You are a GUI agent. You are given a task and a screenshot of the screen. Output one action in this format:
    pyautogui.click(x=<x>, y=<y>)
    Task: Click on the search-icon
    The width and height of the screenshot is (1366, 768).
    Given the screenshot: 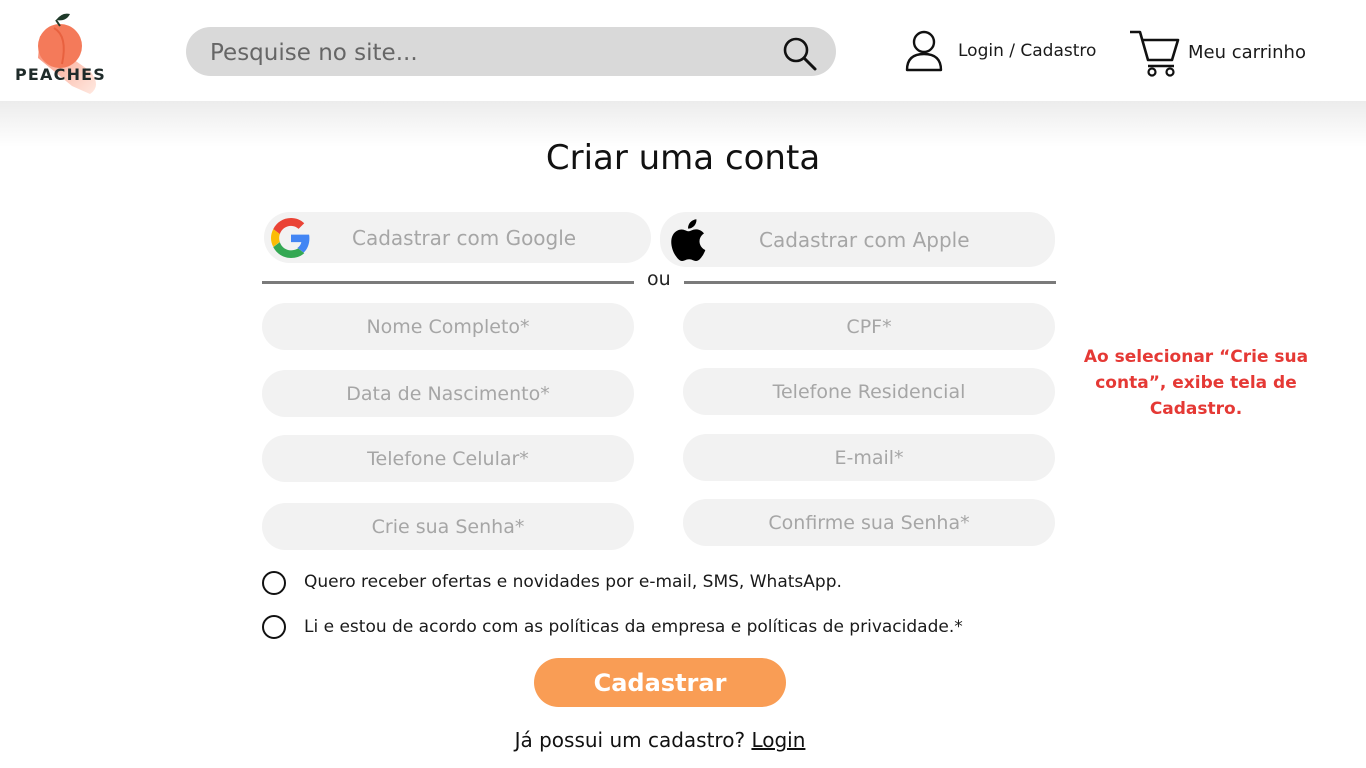 What is the action you would take?
    pyautogui.click(x=800, y=54)
    